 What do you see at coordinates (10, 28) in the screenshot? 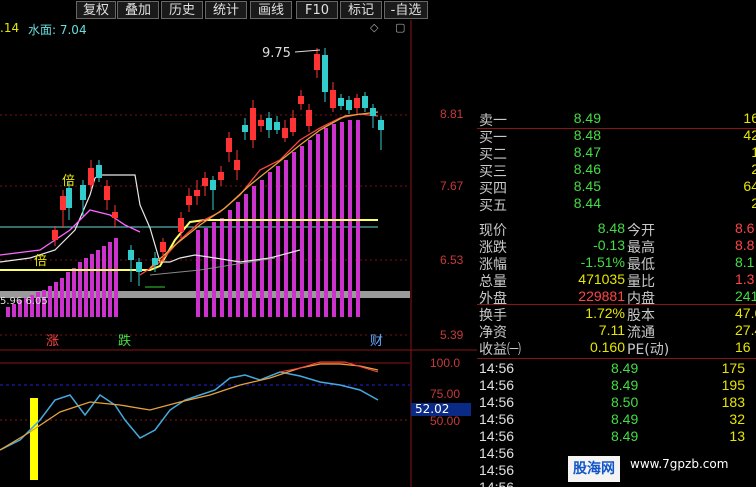
I see `prev-value-fragment: .14` at bounding box center [10, 28].